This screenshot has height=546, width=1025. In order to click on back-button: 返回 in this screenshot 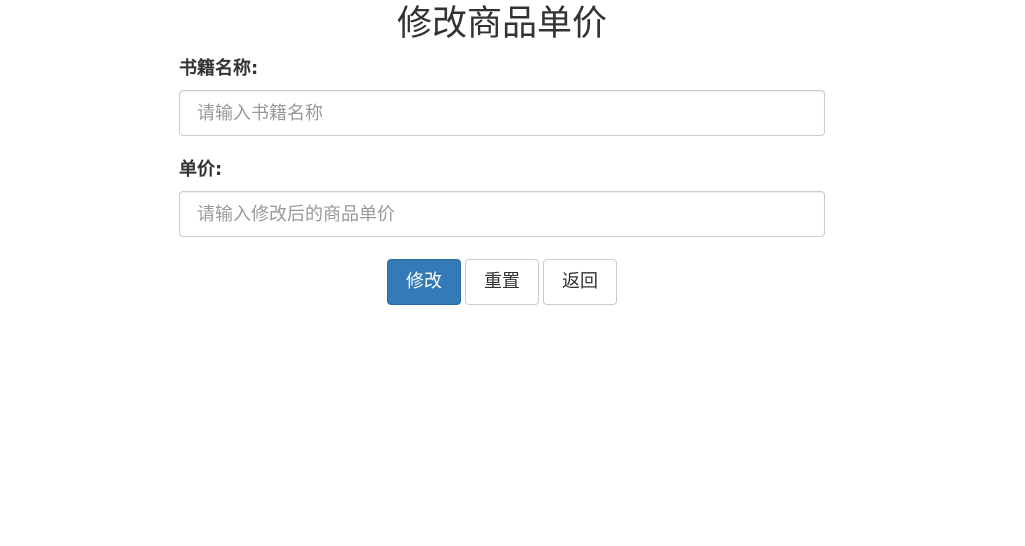, I will do `click(580, 282)`.